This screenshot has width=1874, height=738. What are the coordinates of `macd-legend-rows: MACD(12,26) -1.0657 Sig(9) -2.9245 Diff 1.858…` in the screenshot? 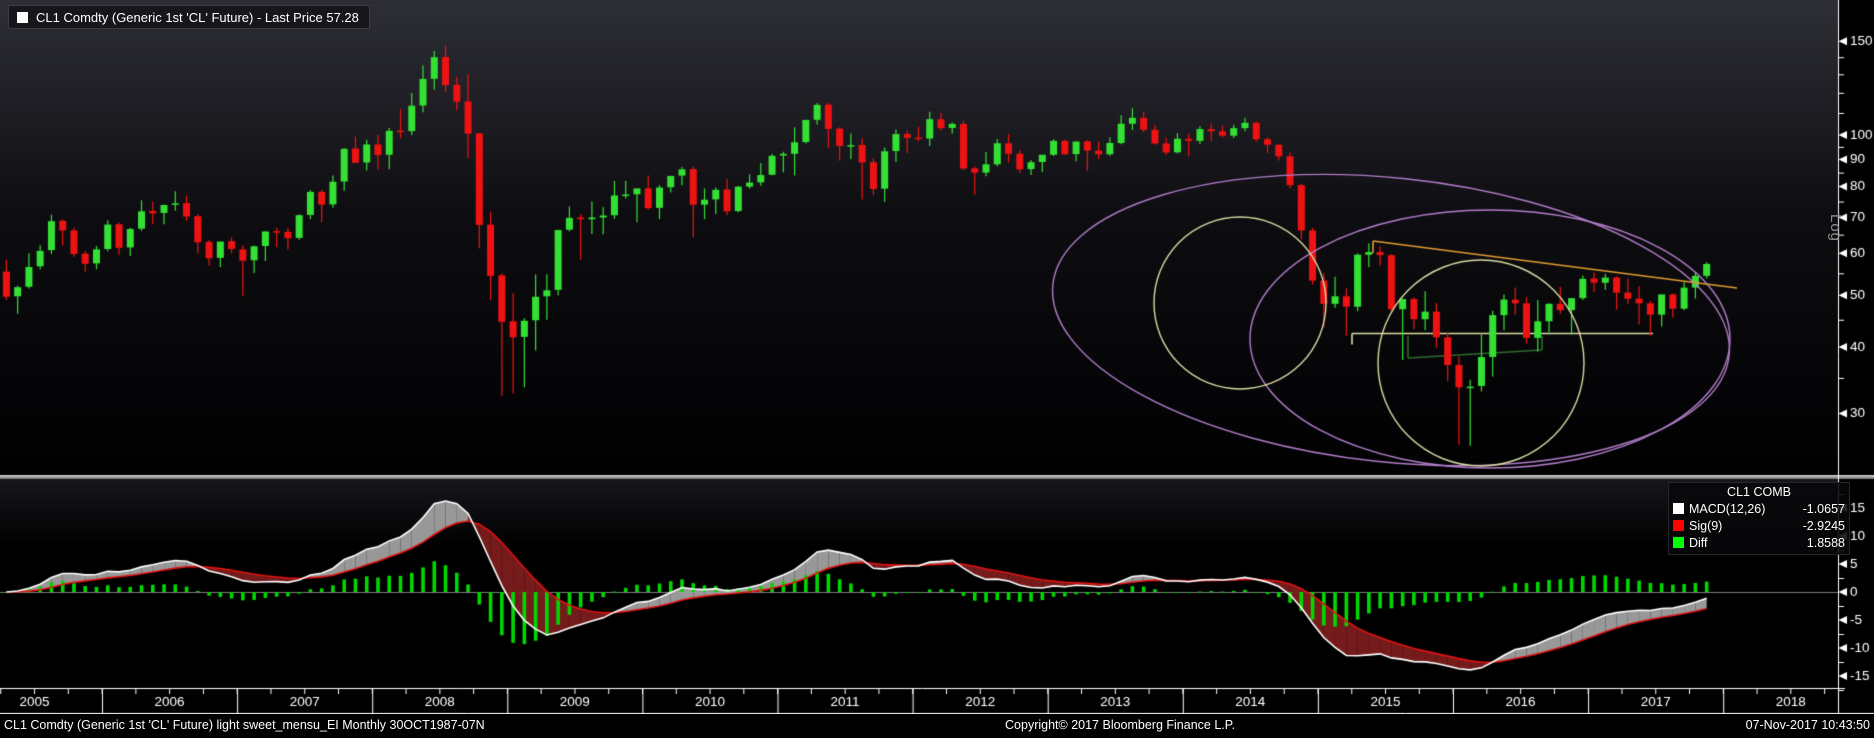 It's located at (1759, 525).